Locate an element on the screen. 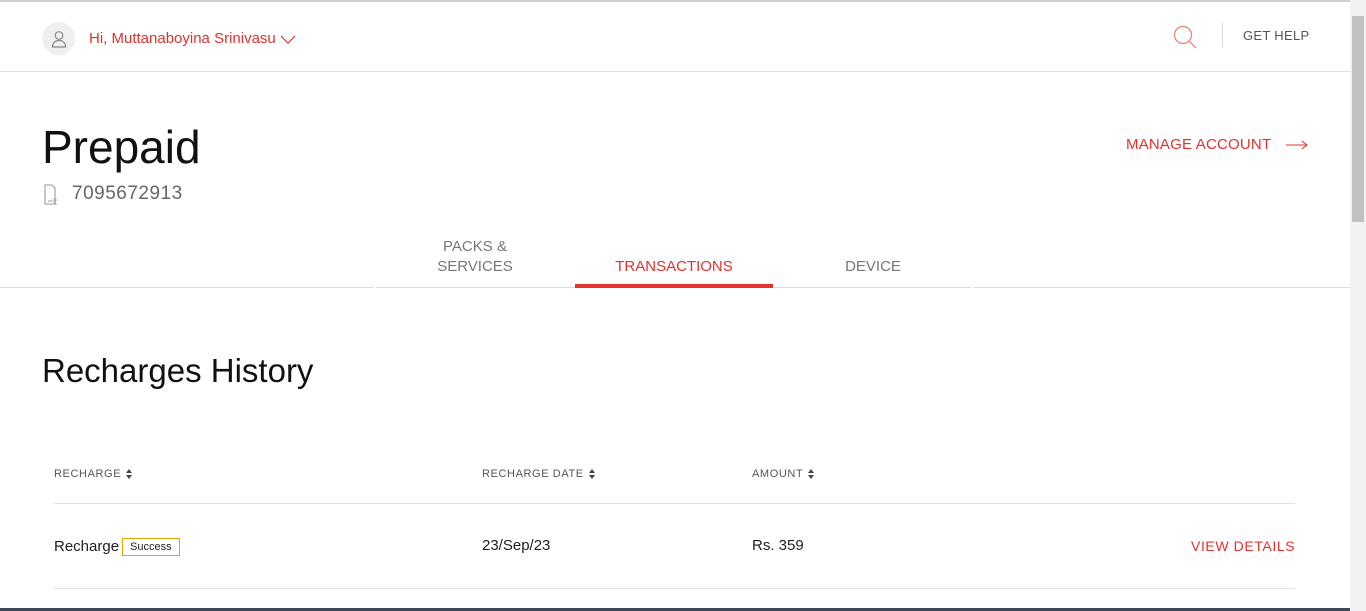 The image size is (1366, 611). tab-packs-line2: SERVICES is located at coordinates (475, 266).